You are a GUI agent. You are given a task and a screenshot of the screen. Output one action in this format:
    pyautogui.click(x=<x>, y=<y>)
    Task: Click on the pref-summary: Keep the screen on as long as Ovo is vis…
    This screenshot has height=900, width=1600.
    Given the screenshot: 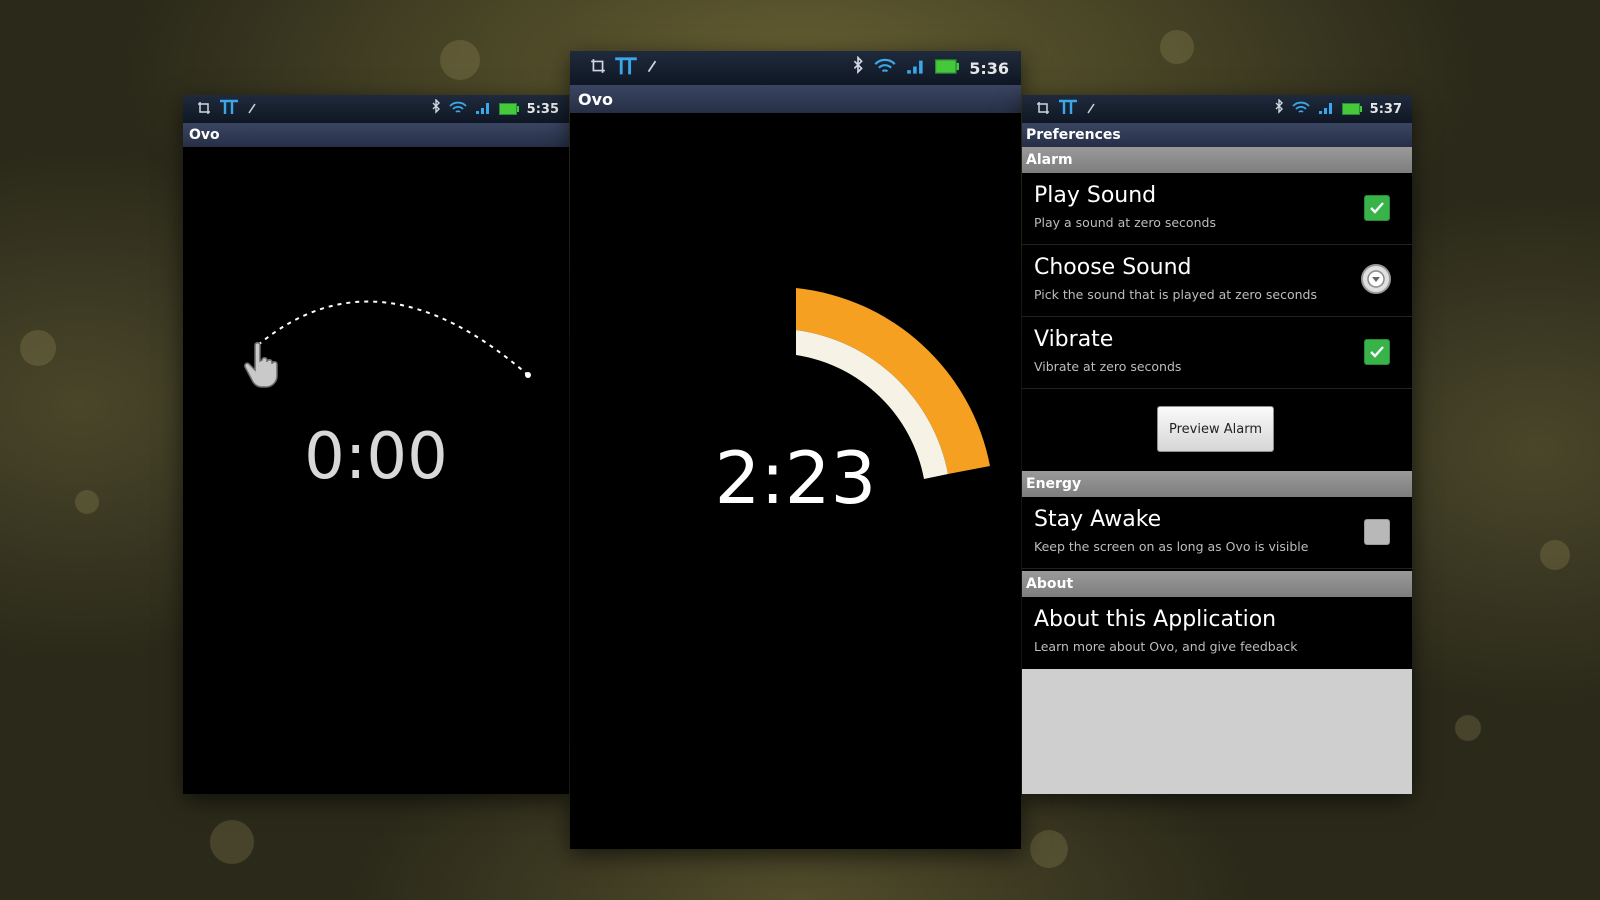 What is the action you would take?
    pyautogui.click(x=1171, y=546)
    